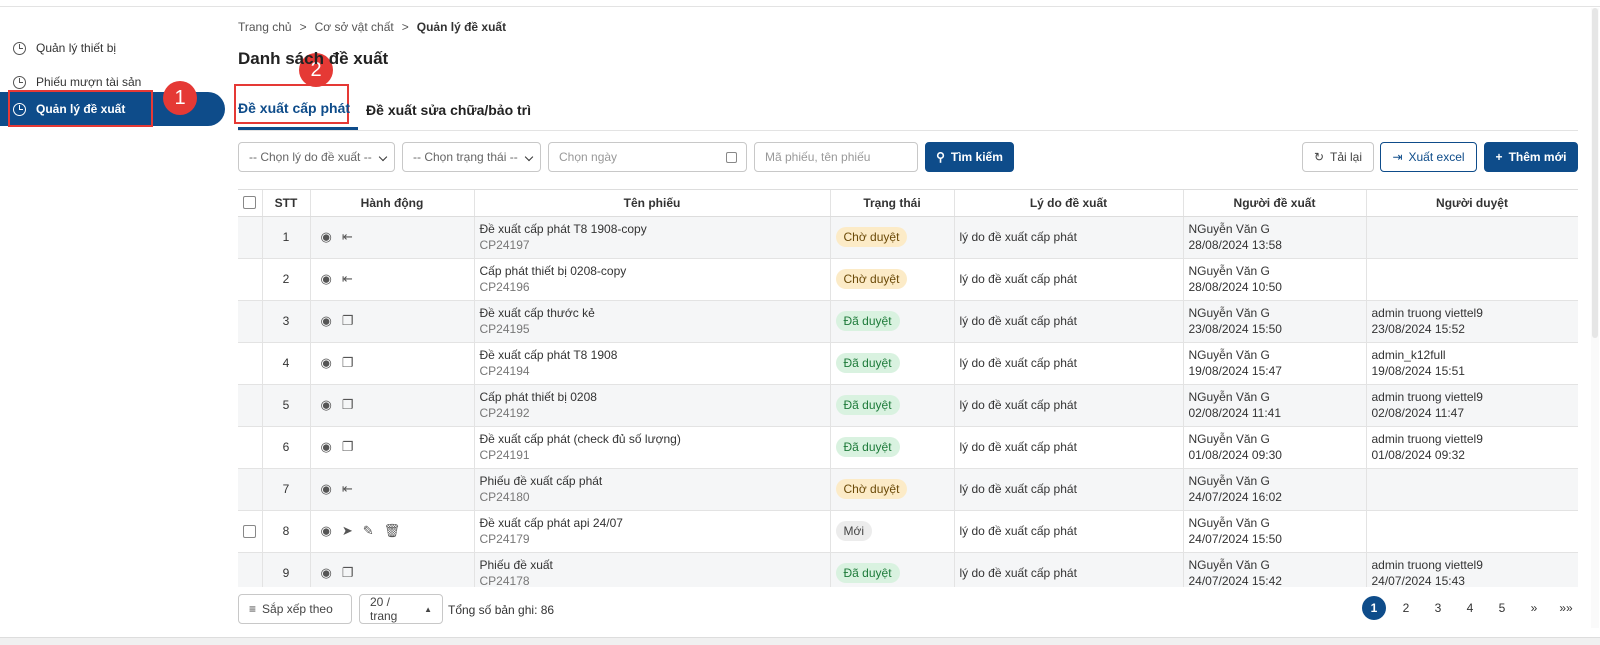 Image resolution: width=1600 pixels, height=645 pixels. Describe the element at coordinates (1428, 157) in the screenshot. I see `export-excel-button: ⇥ Xuất excel` at that location.